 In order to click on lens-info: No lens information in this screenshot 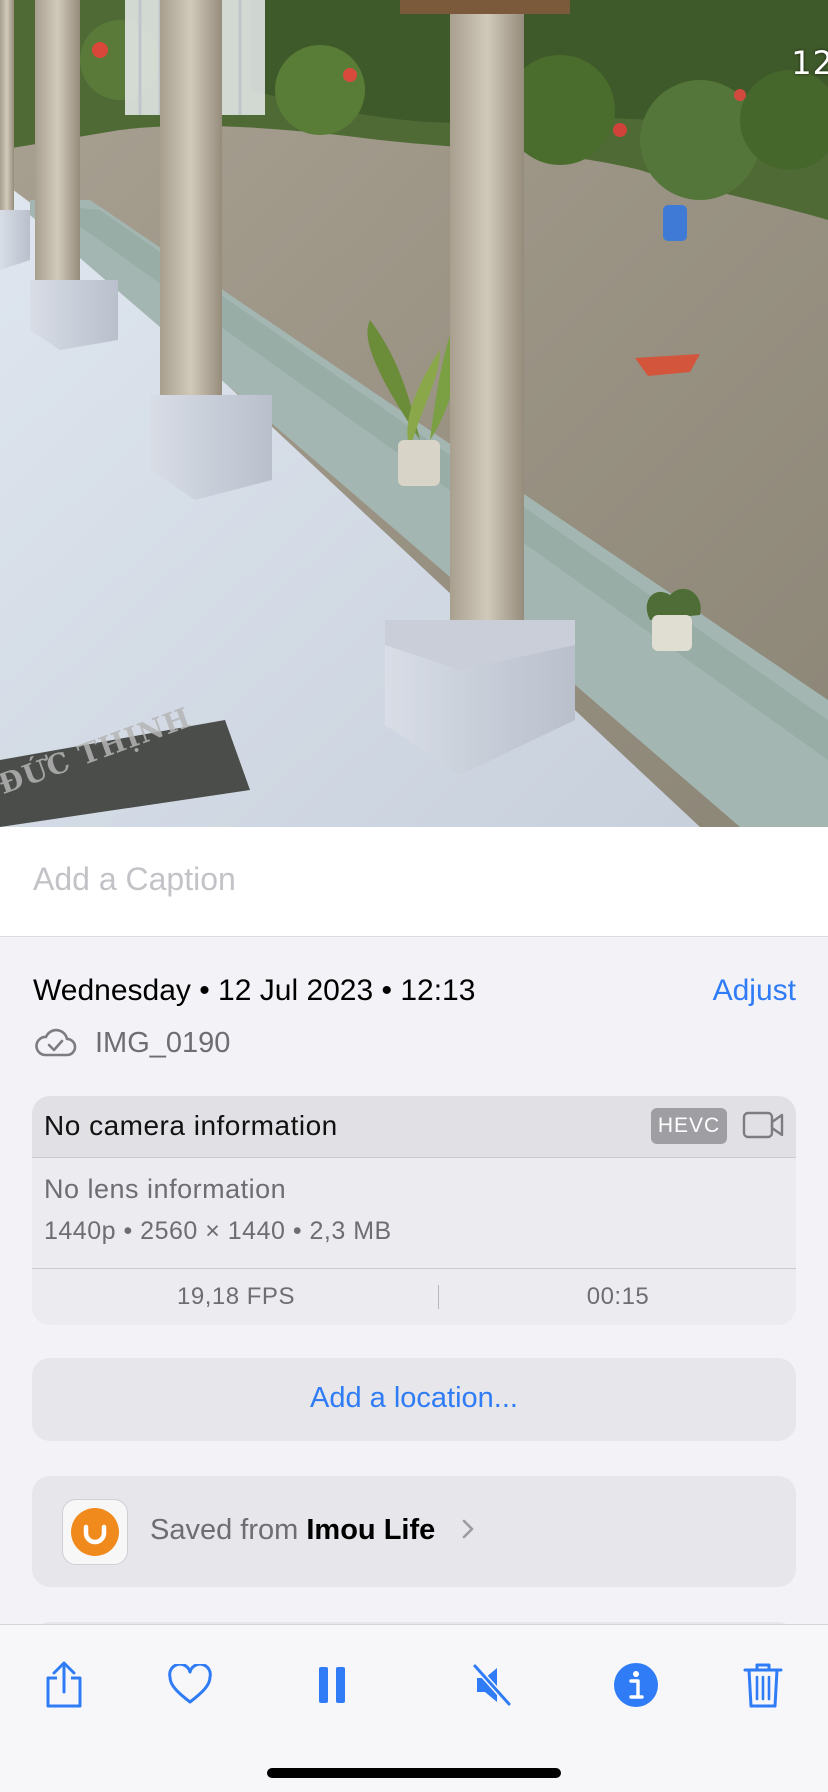, I will do `click(165, 1189)`.